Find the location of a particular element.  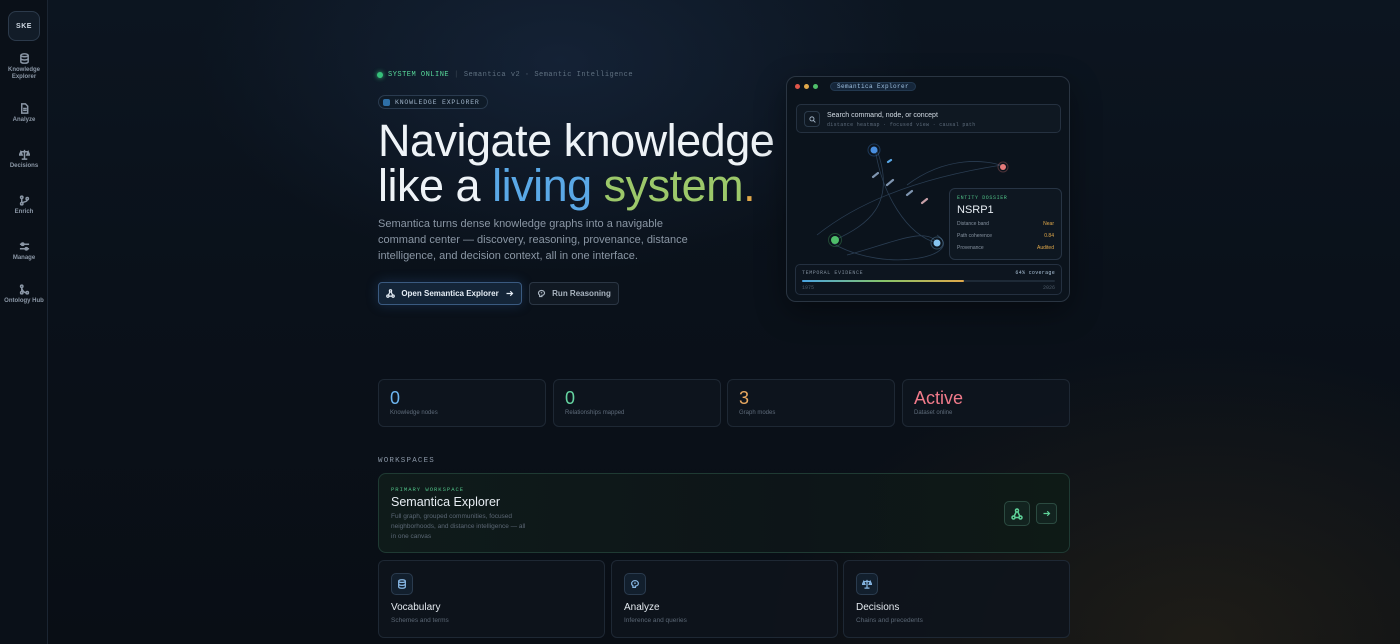

database-icon is located at coordinates (402, 584).